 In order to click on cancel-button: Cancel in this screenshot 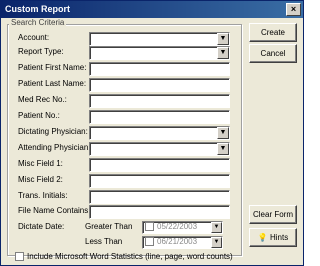, I will do `click(273, 53)`.